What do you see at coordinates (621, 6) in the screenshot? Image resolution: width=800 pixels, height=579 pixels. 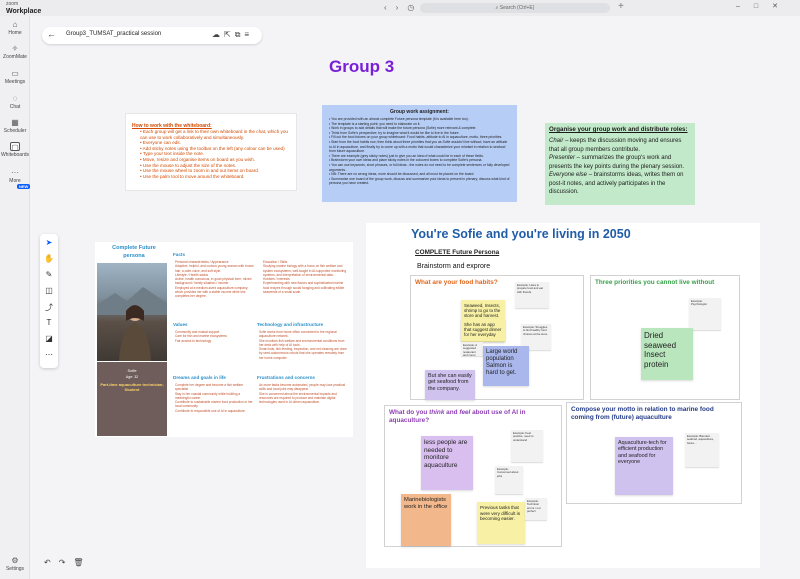 I see `new-plus-icon: +` at bounding box center [621, 6].